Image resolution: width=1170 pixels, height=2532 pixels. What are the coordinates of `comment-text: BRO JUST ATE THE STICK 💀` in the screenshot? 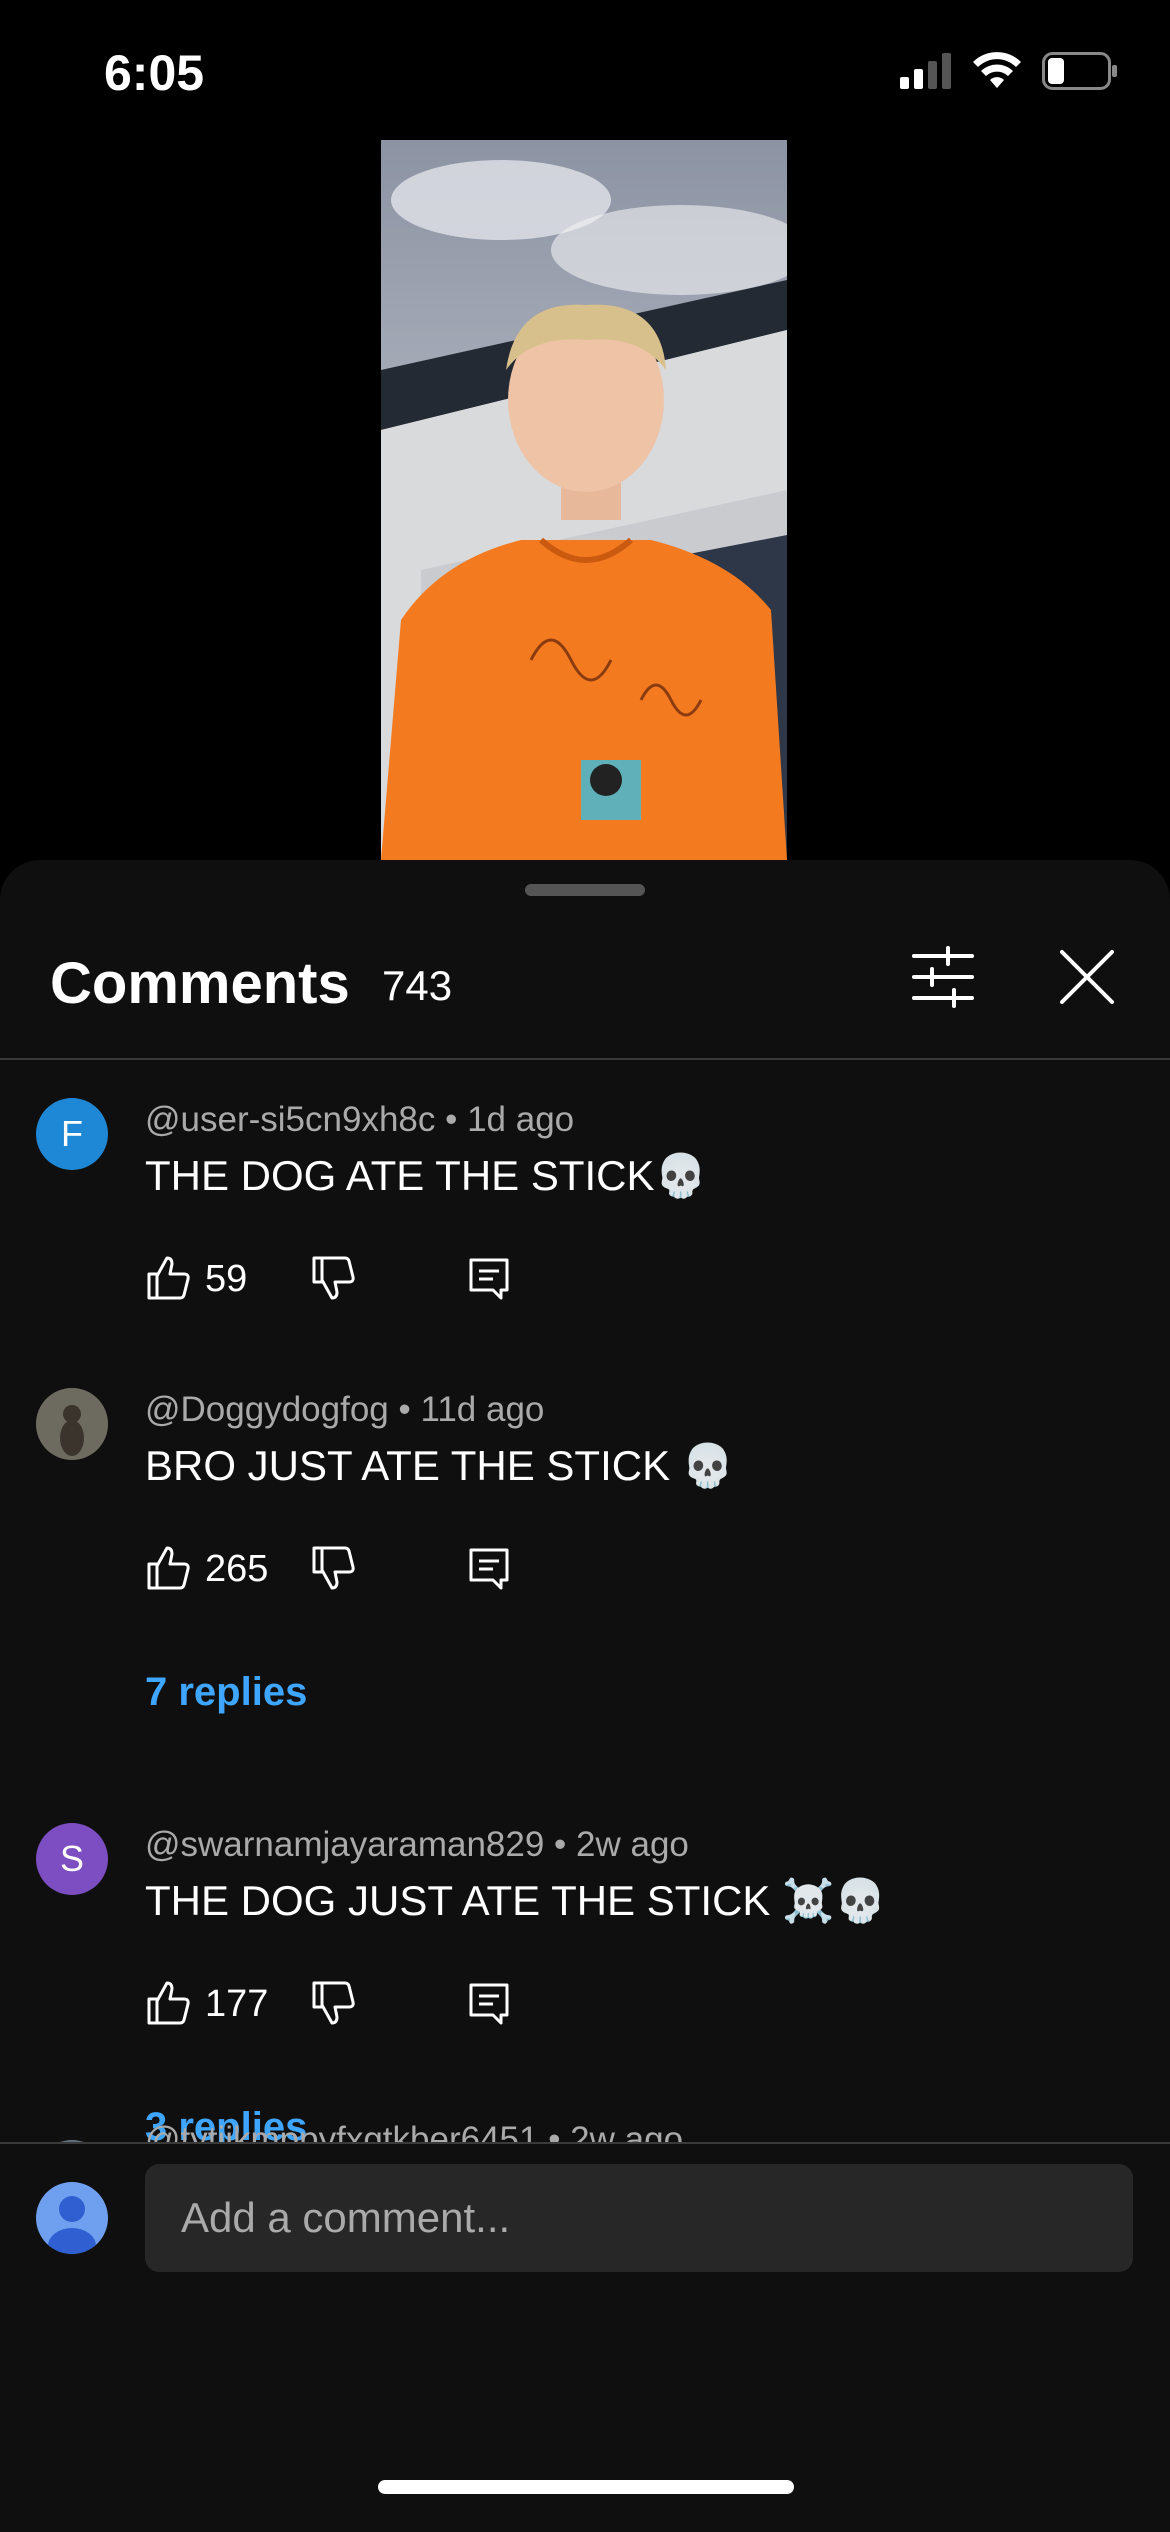 It's located at (440, 1465).